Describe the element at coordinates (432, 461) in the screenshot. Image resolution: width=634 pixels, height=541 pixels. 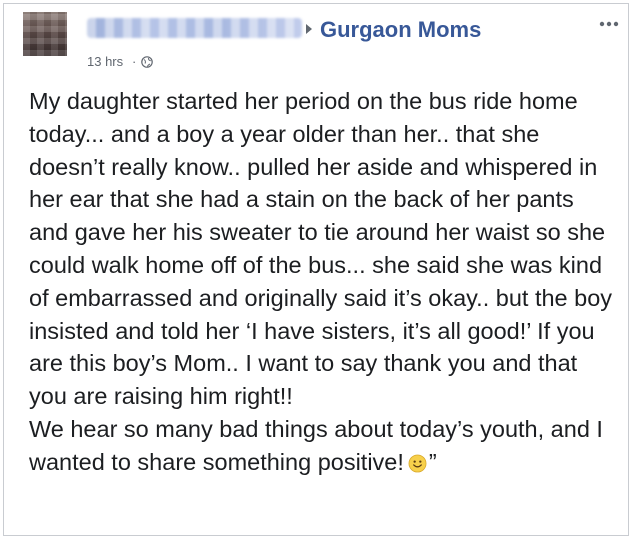
I see `closing-quote: ”` at that location.